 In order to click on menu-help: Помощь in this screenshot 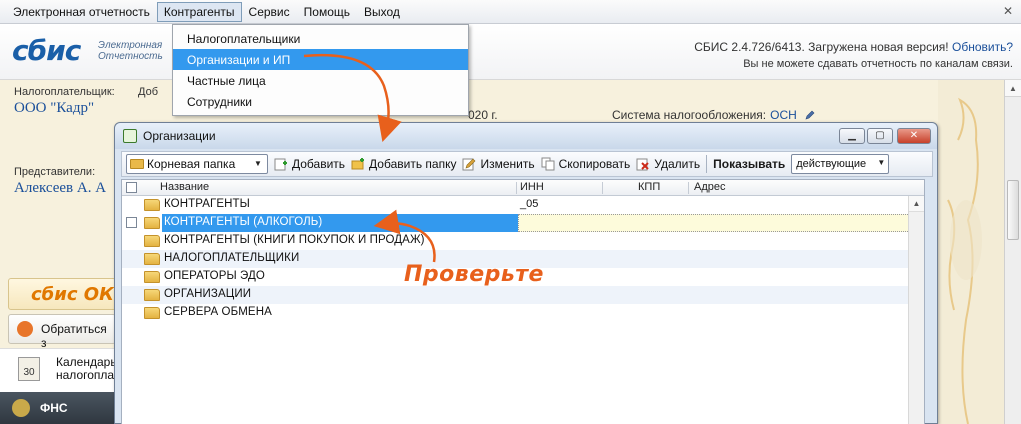, I will do `click(327, 12)`.